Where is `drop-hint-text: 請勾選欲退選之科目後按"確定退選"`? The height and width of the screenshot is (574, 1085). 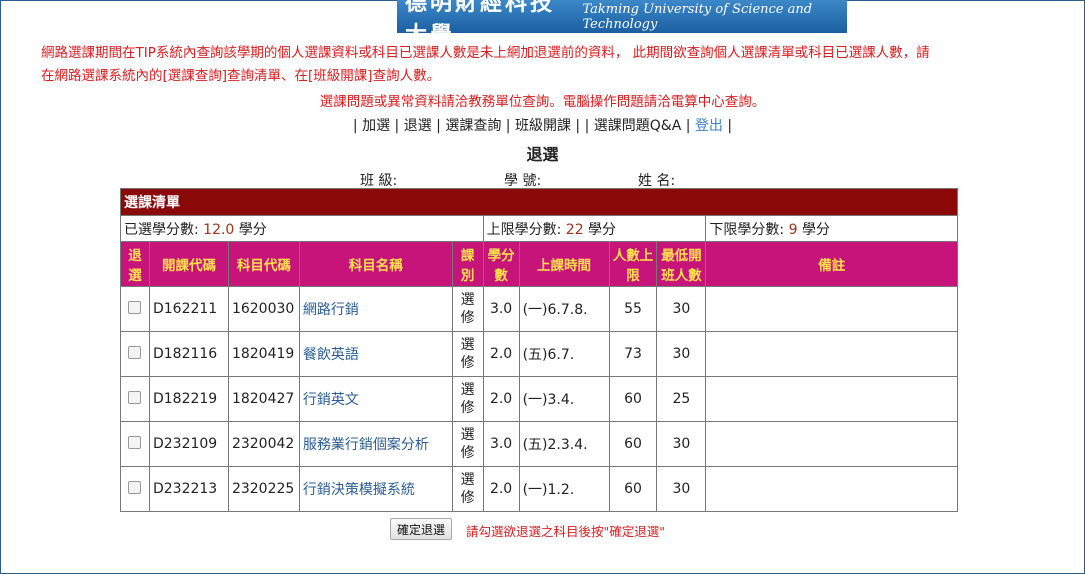
drop-hint-text: 請勾選欲退選之科目後按"確定退選" is located at coordinates (565, 531).